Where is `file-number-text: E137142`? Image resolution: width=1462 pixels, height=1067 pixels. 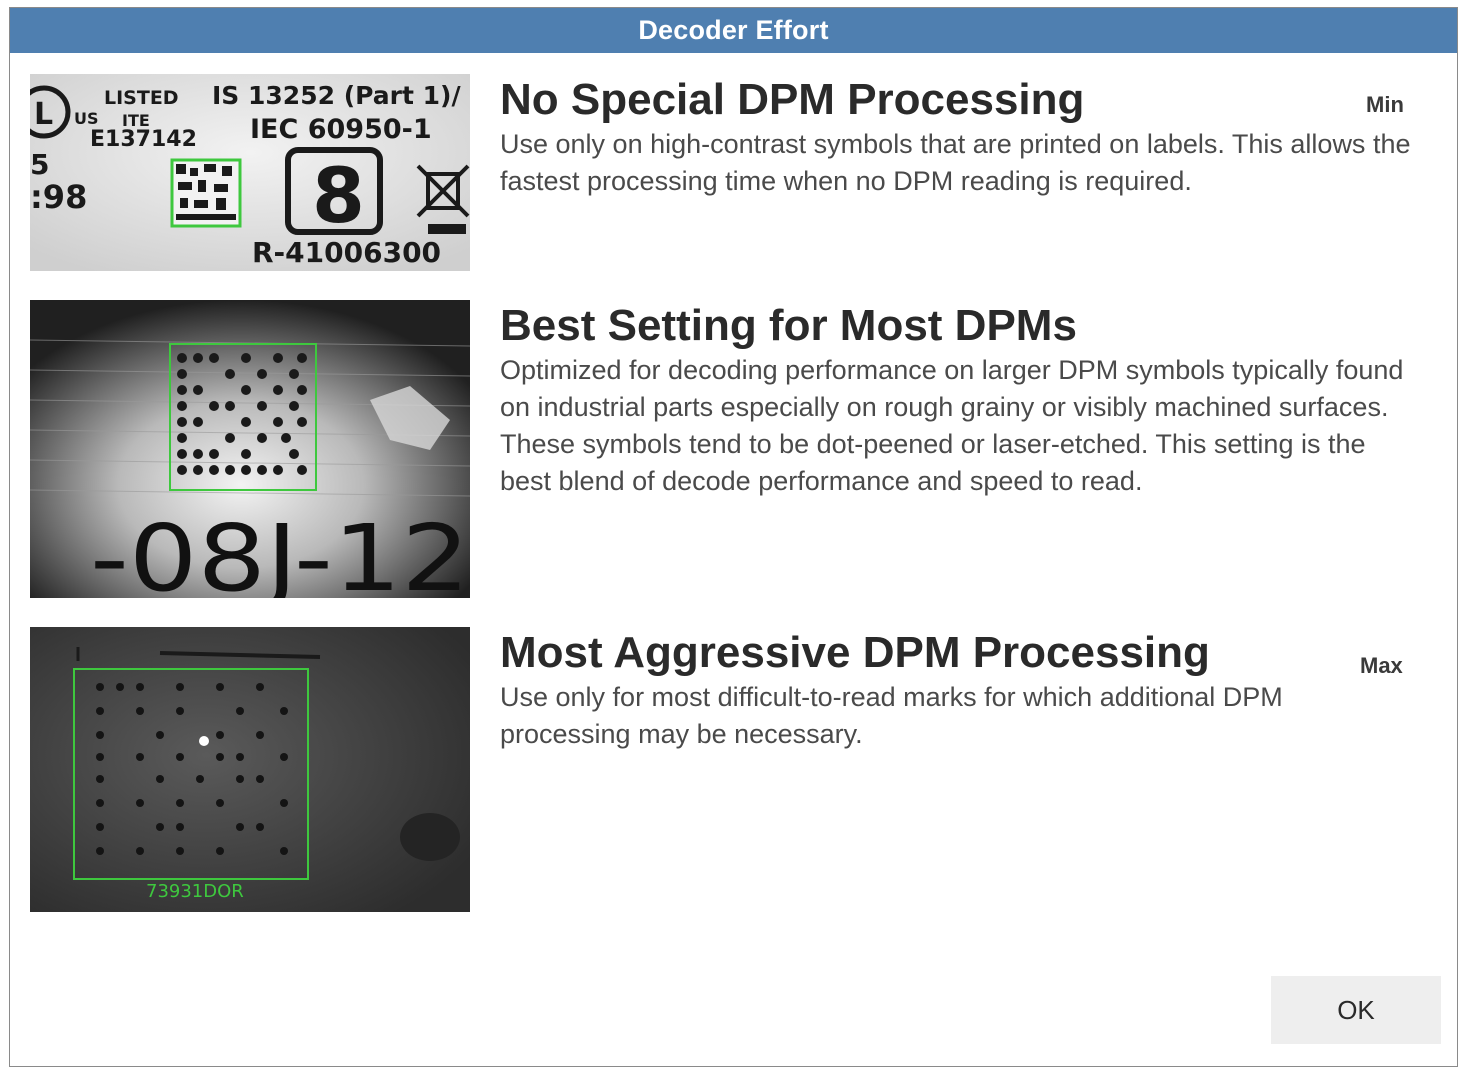 file-number-text: E137142 is located at coordinates (143, 139).